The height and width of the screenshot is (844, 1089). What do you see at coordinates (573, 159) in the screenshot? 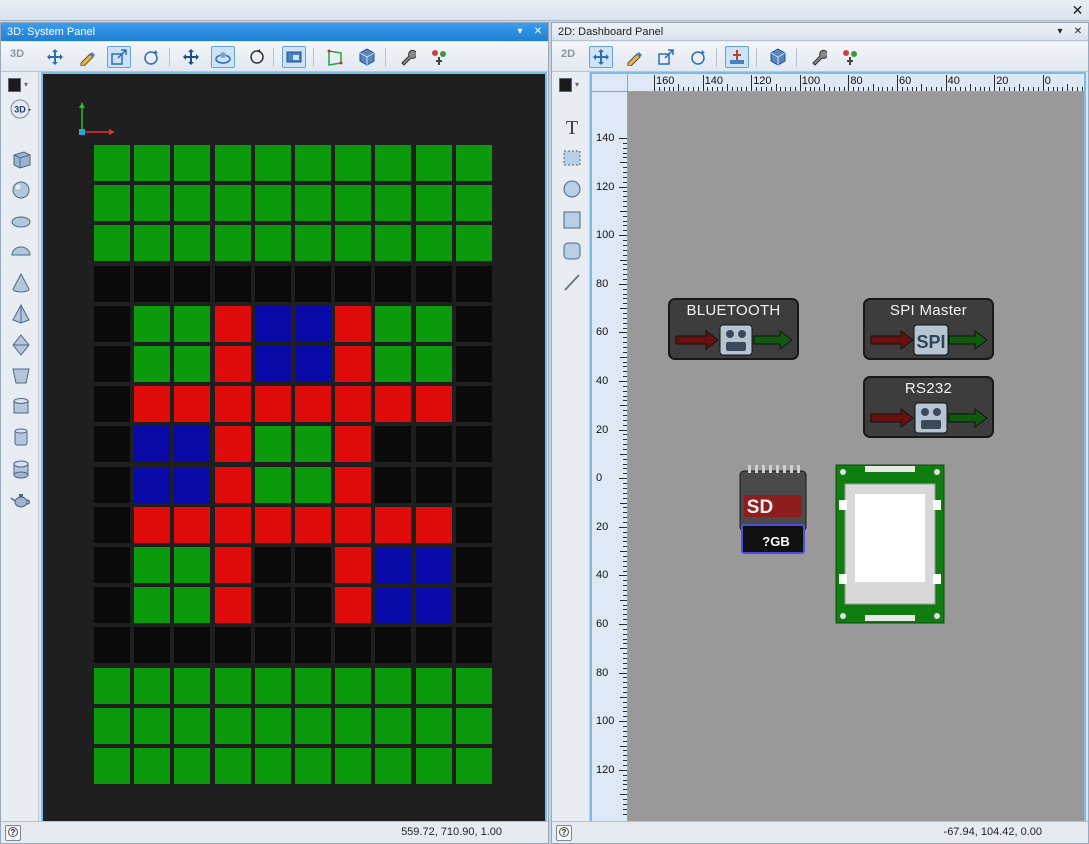
I see `selection-rect-tool` at bounding box center [573, 159].